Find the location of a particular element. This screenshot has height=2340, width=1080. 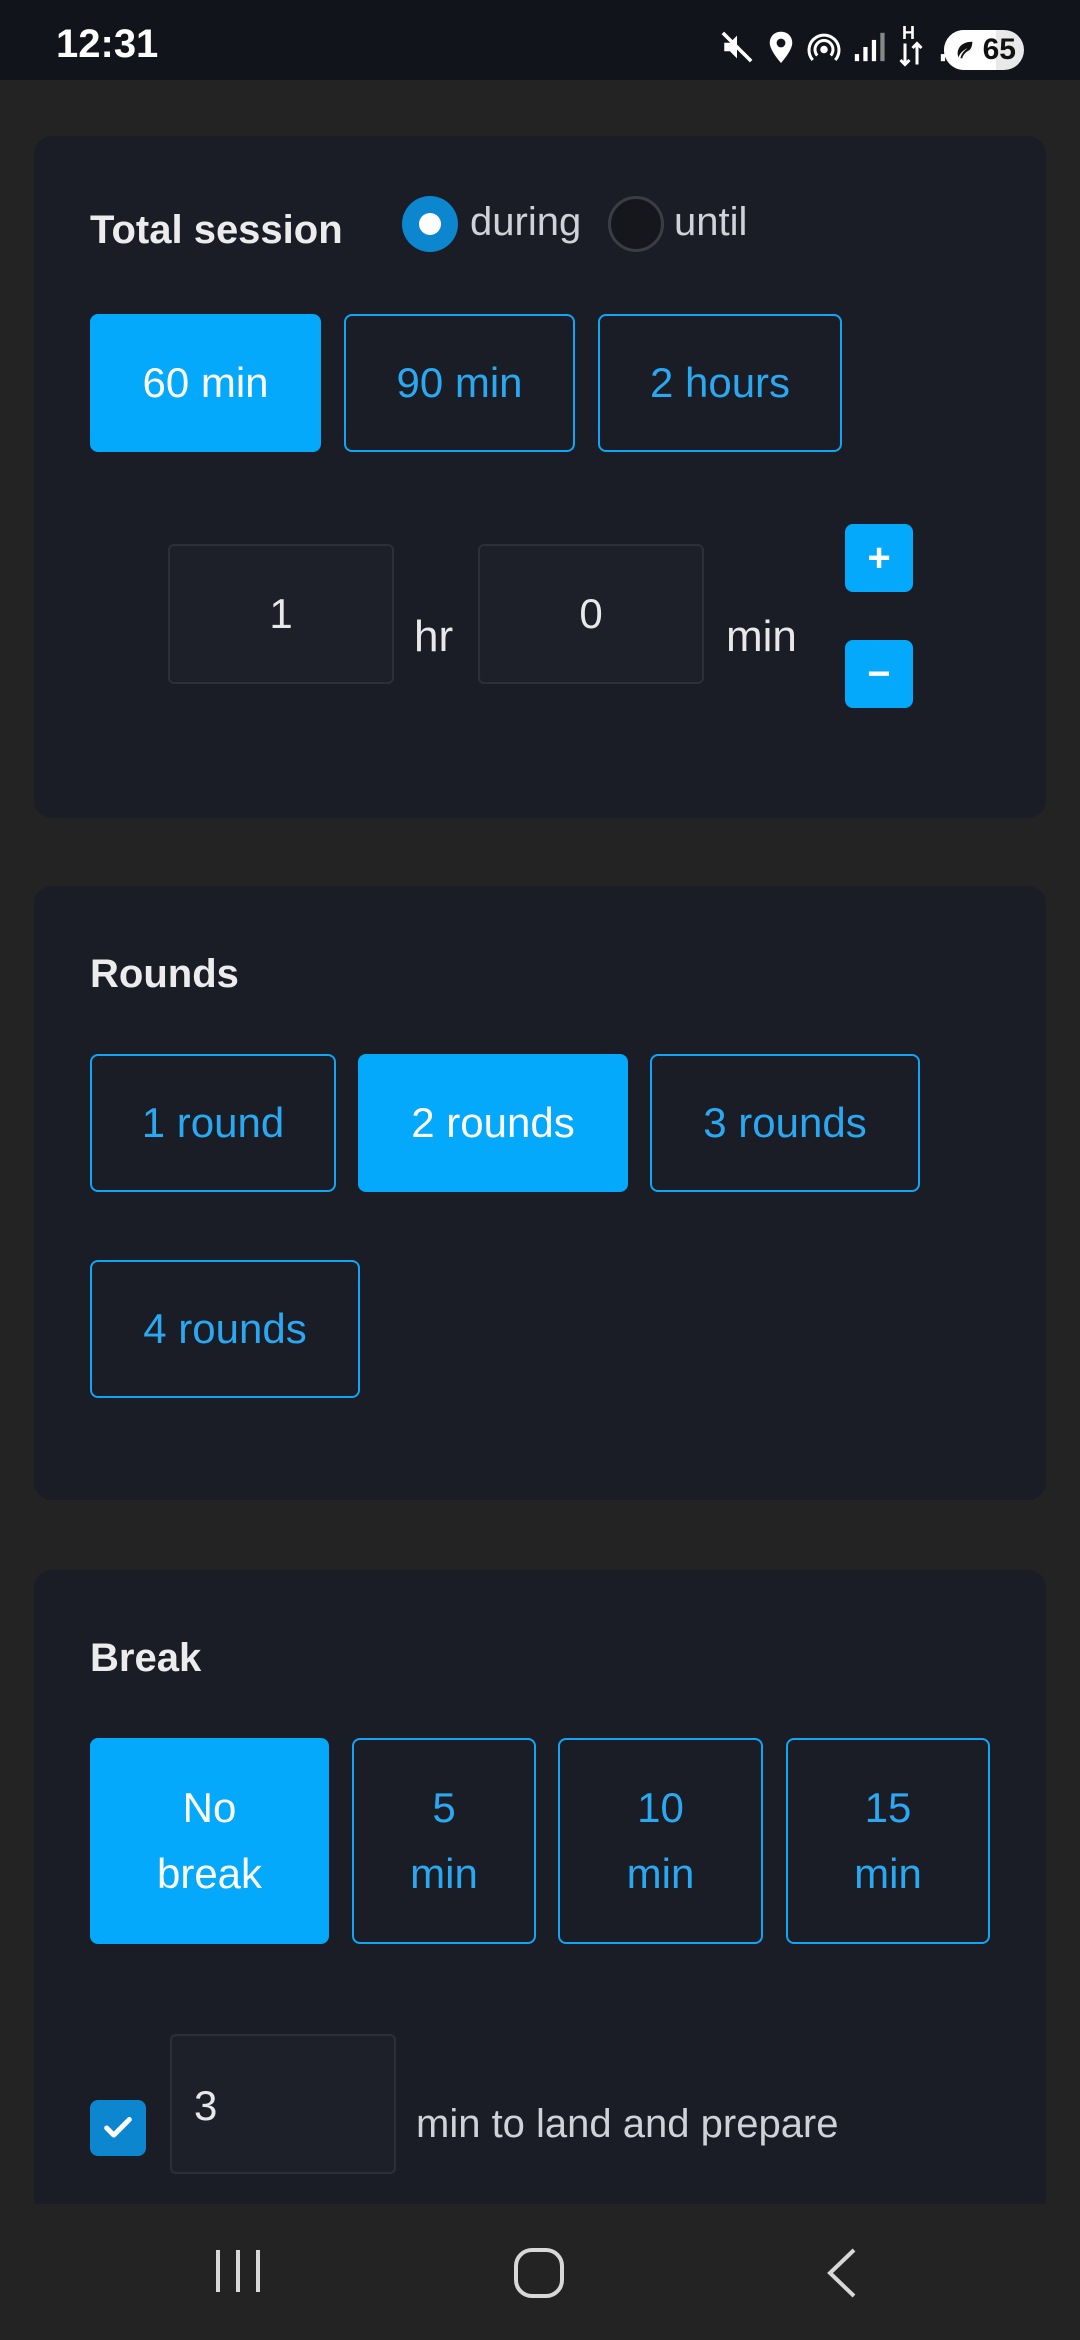

break-none-line2: break is located at coordinates (209, 1873).